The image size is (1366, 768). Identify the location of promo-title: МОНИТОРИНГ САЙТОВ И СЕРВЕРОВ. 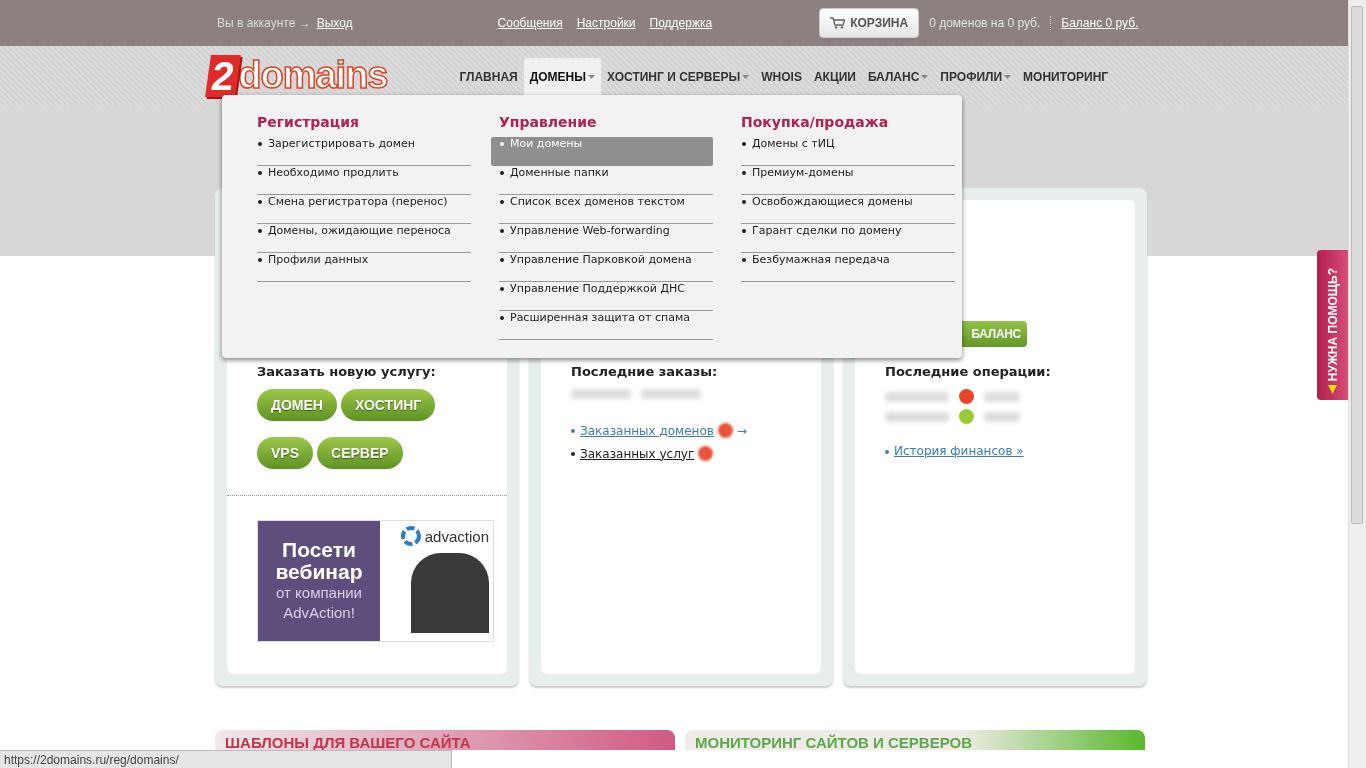
(833, 742).